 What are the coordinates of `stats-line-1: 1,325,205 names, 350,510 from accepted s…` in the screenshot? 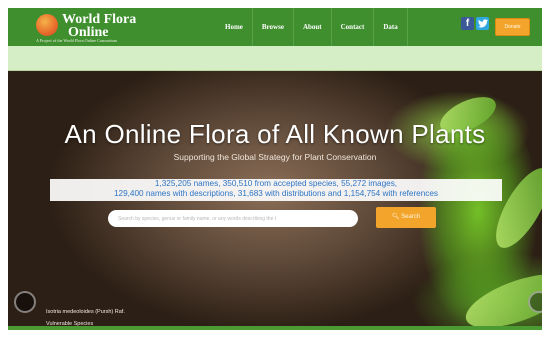 It's located at (276, 183).